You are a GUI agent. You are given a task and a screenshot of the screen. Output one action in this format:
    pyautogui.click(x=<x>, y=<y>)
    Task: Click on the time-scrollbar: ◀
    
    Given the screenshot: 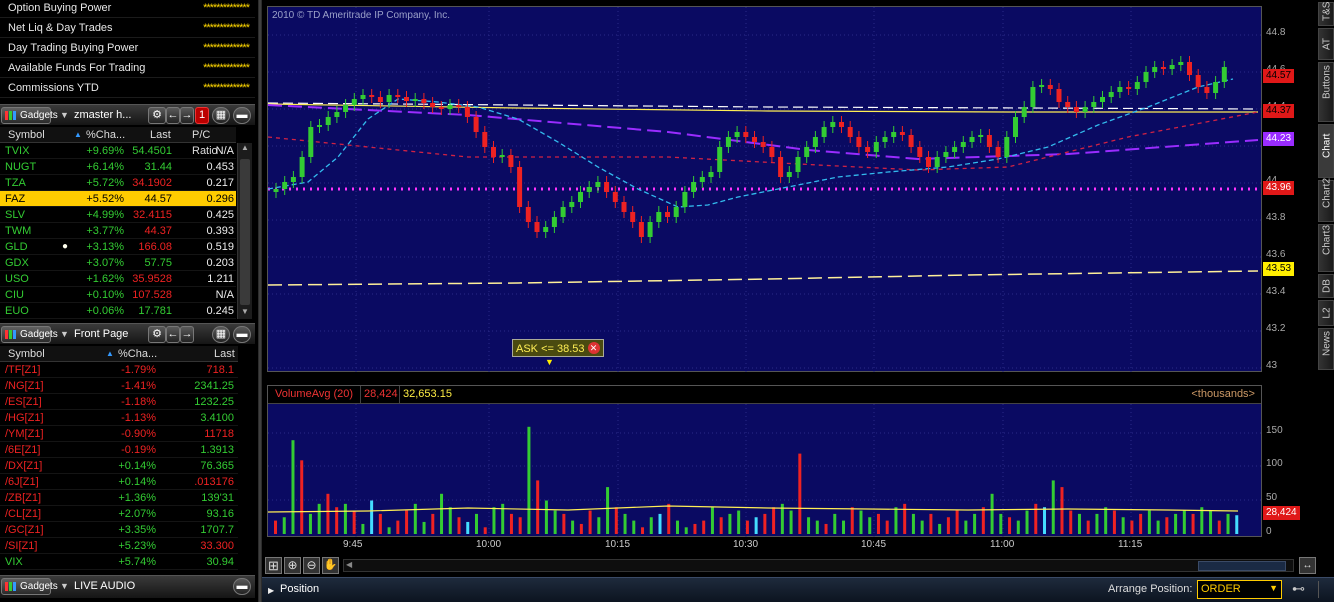 What is the action you would take?
    pyautogui.click(x=818, y=565)
    